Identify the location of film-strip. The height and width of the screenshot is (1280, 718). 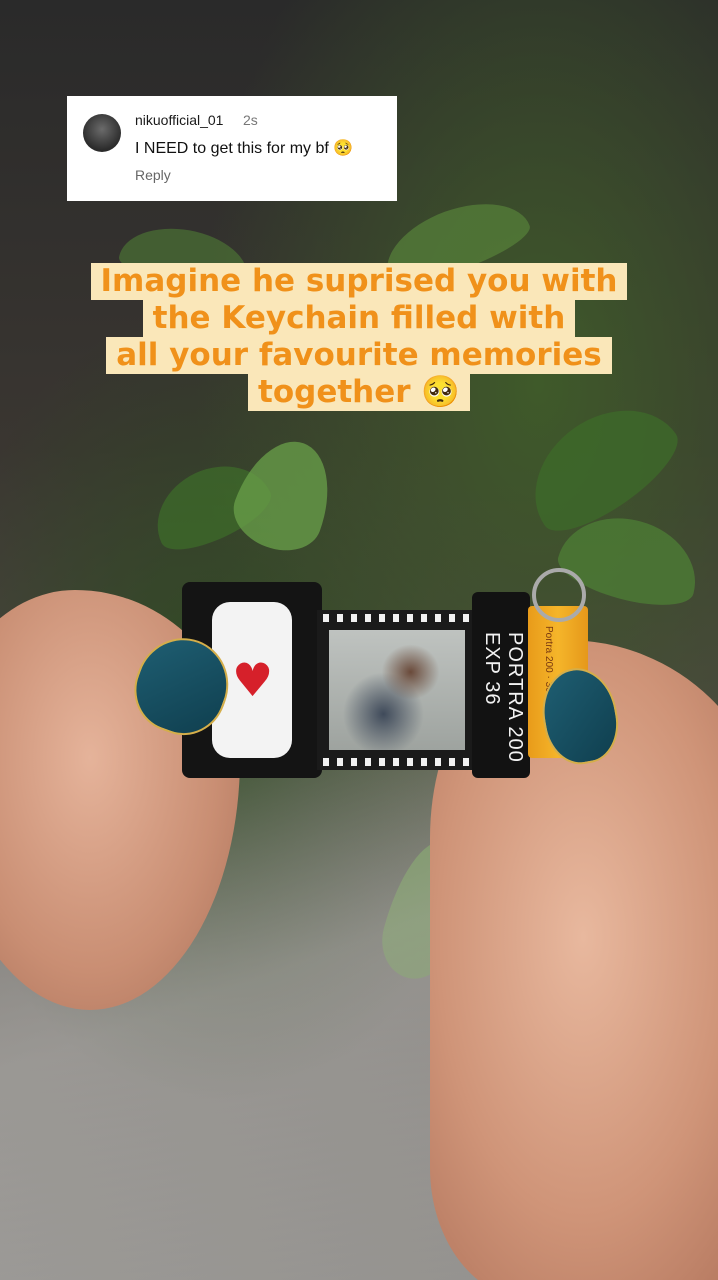
(397, 690).